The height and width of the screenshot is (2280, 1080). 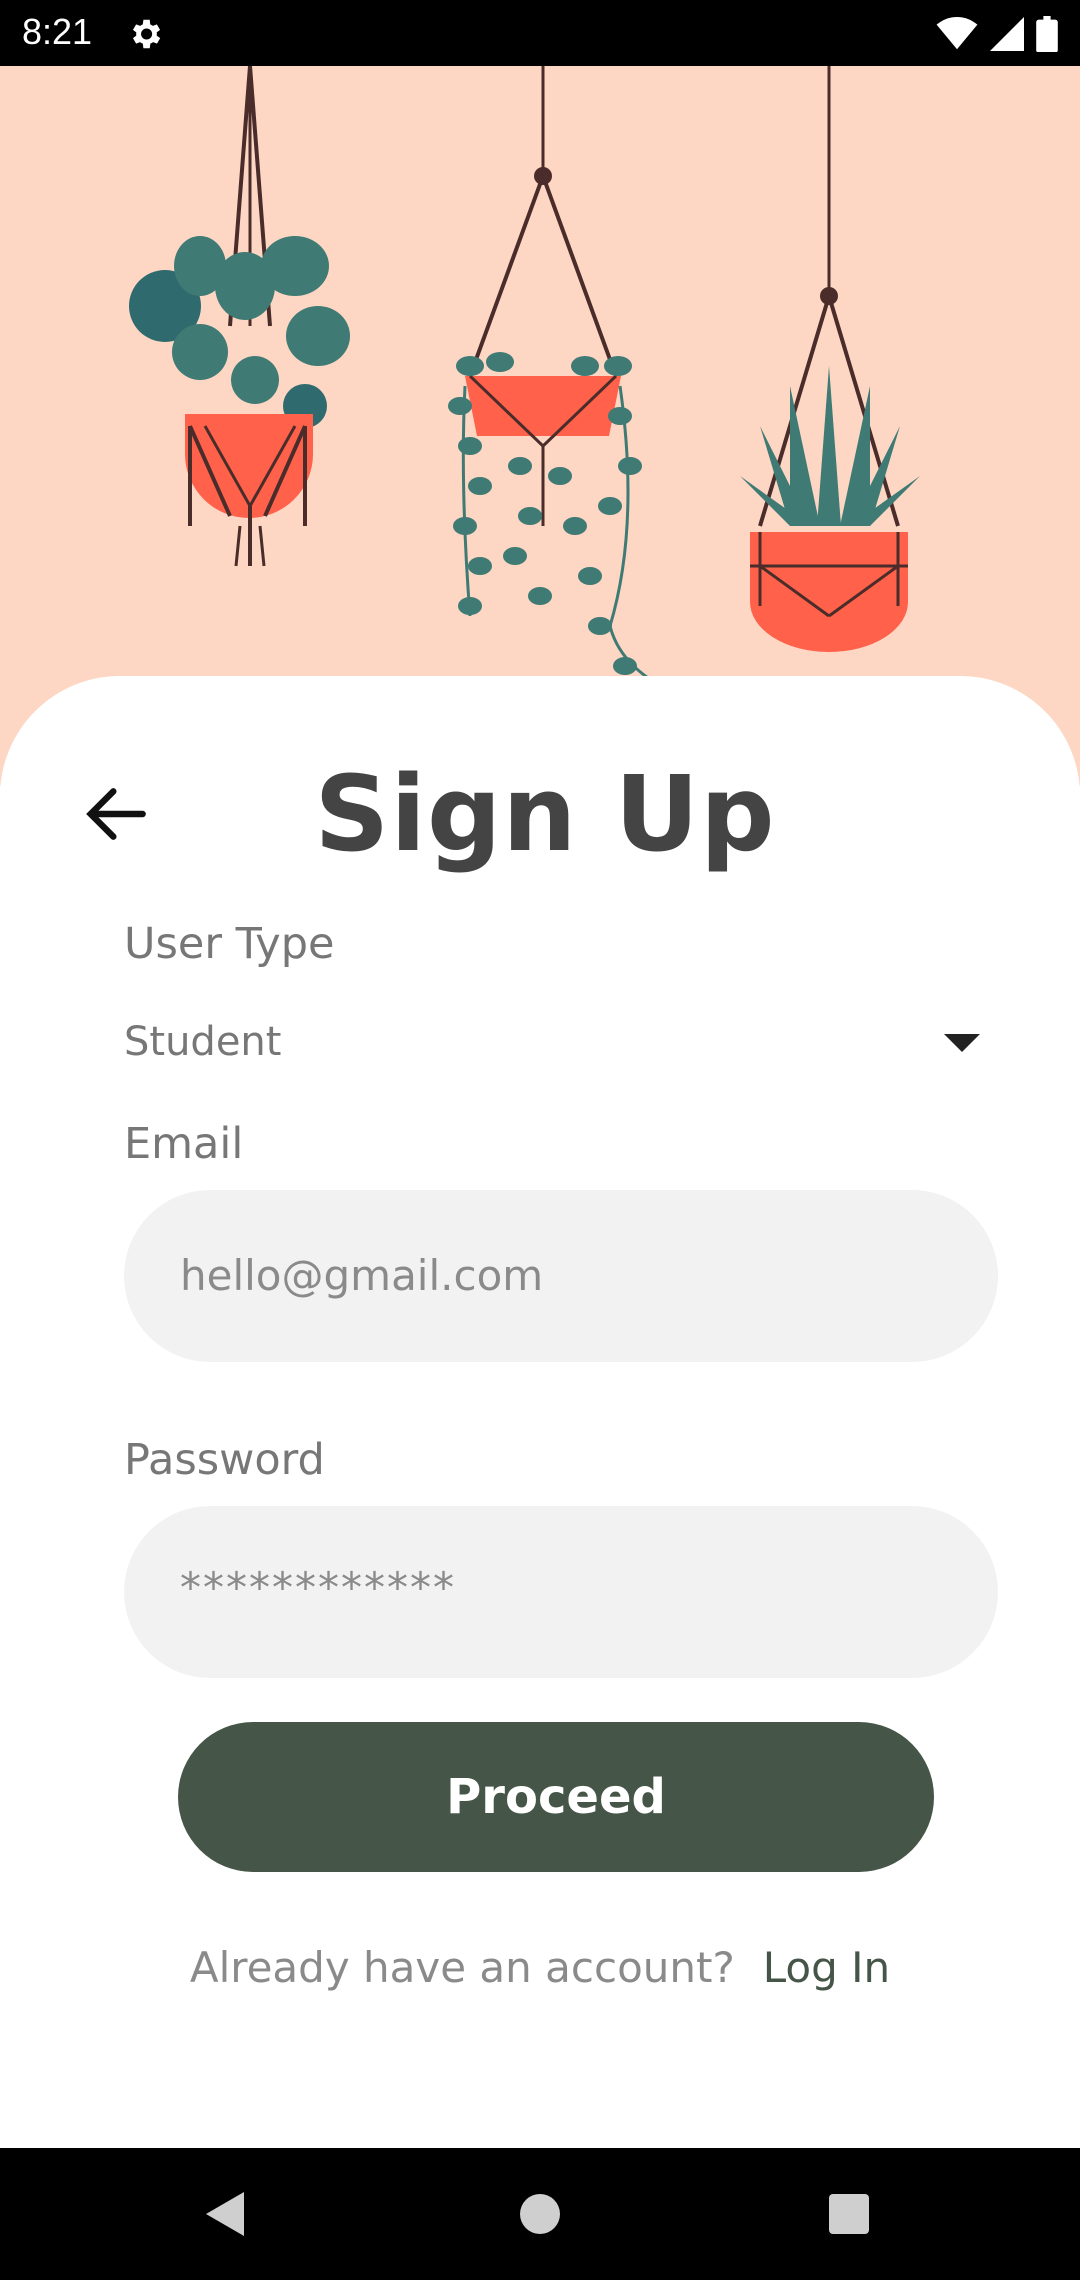 What do you see at coordinates (849, 2214) in the screenshot?
I see `nav-recents-icon` at bounding box center [849, 2214].